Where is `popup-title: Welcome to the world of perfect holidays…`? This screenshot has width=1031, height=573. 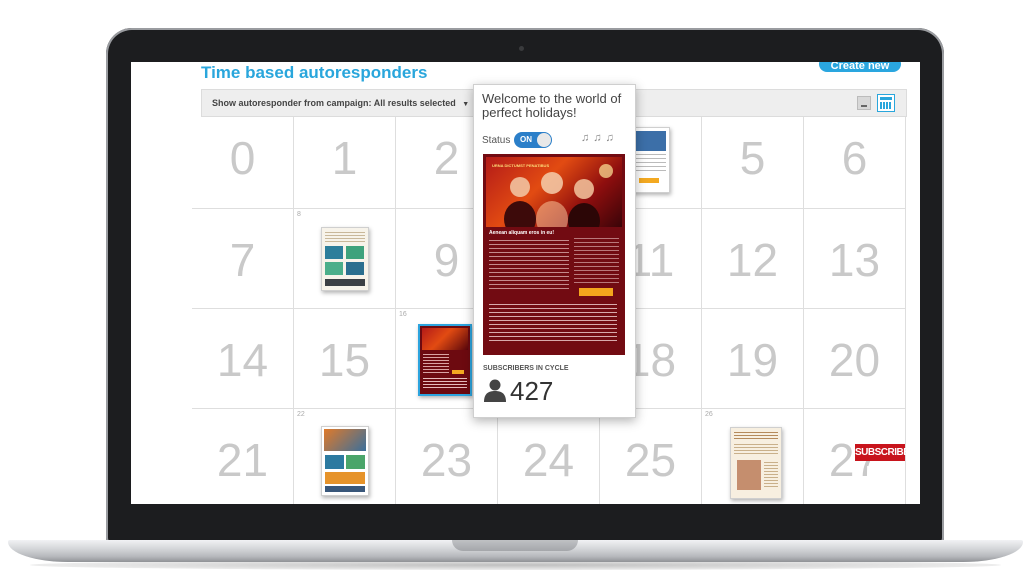
popup-title: Welcome to the world of perfect holidays… is located at coordinates (552, 105).